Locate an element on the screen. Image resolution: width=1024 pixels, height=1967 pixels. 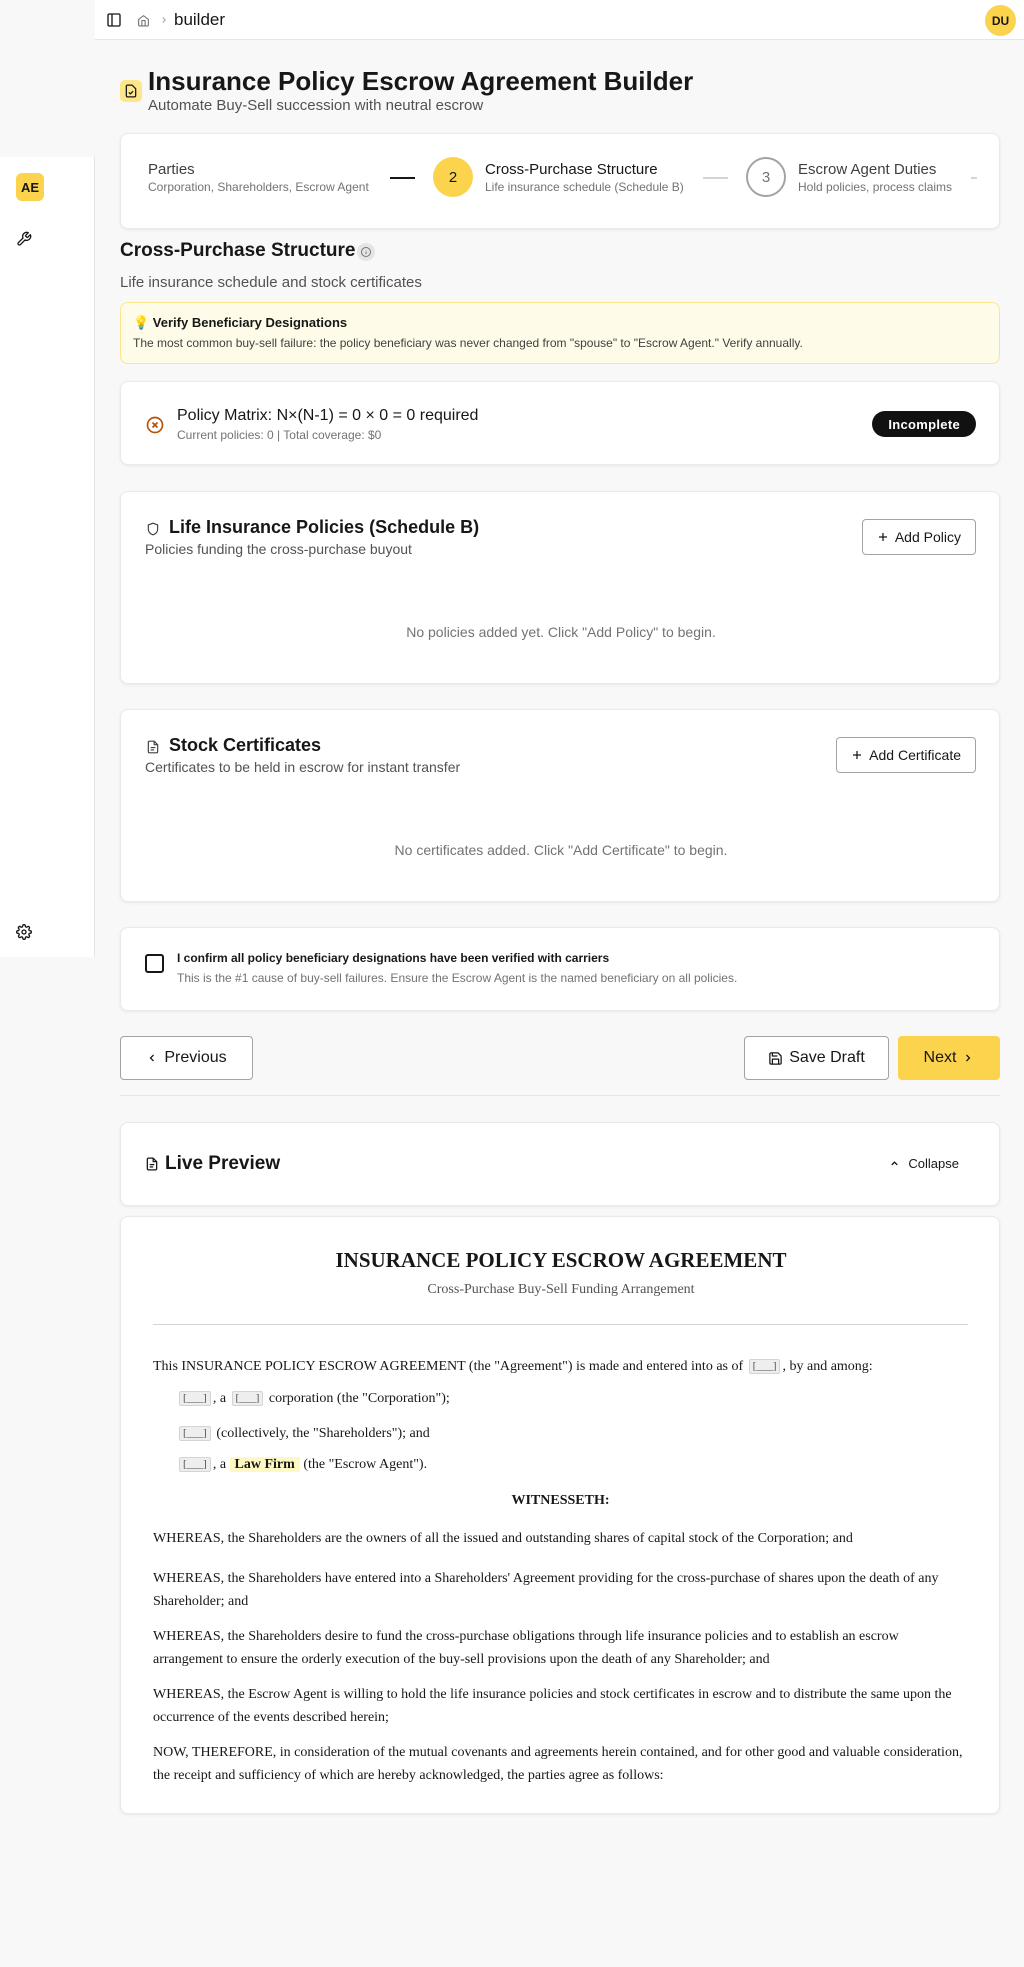
policies-title: Life Insurance Policies (Schedule B) is located at coordinates (324, 527).